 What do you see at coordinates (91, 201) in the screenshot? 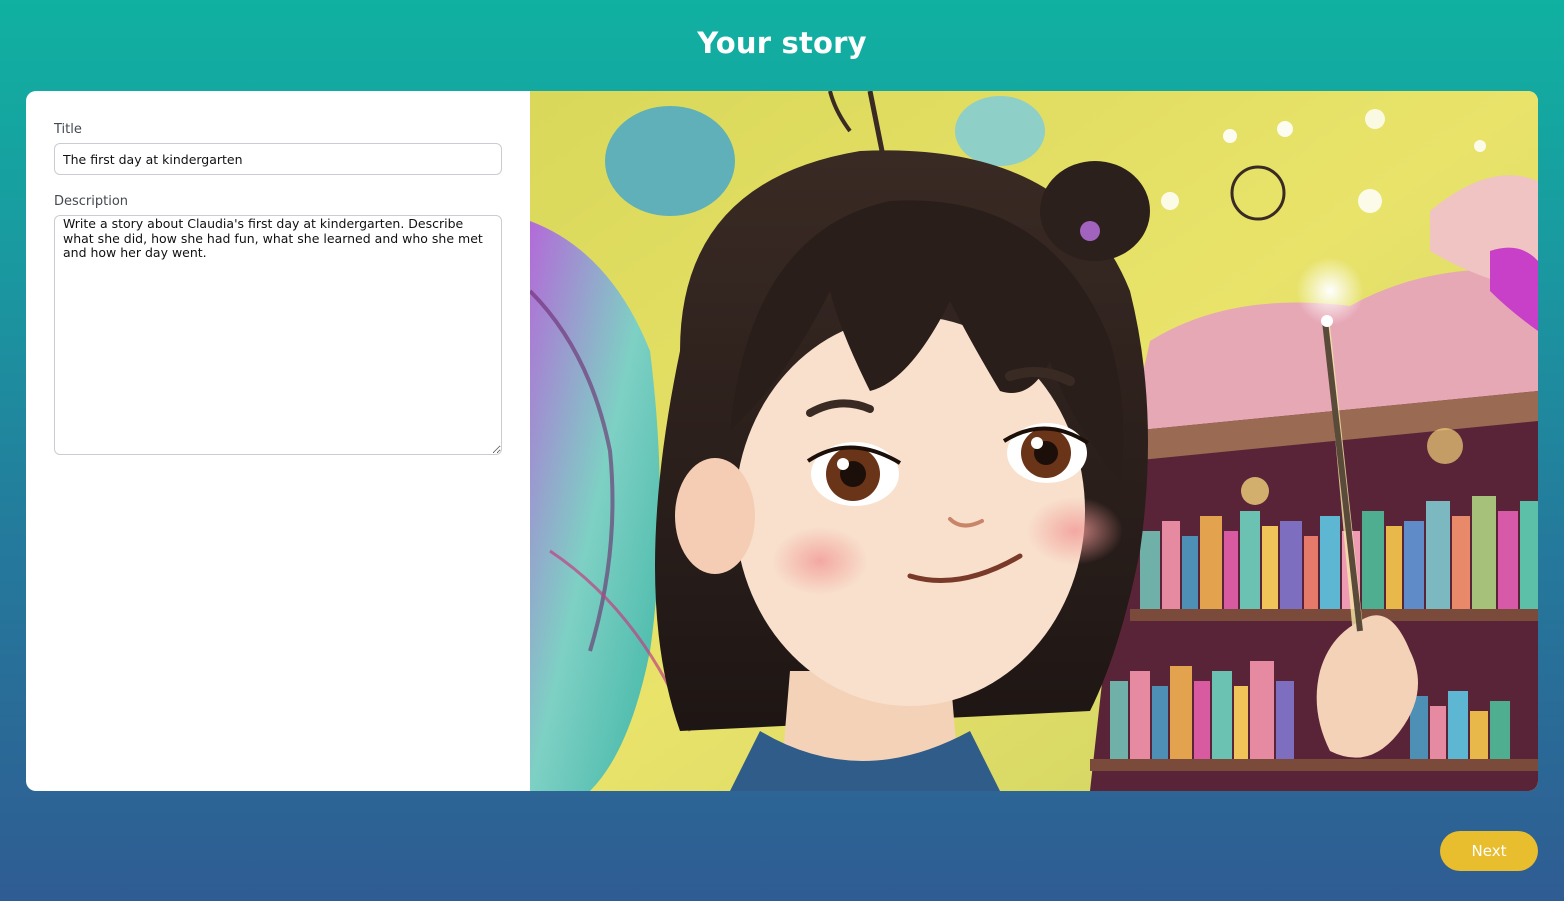
I see `description-label: Description` at bounding box center [91, 201].